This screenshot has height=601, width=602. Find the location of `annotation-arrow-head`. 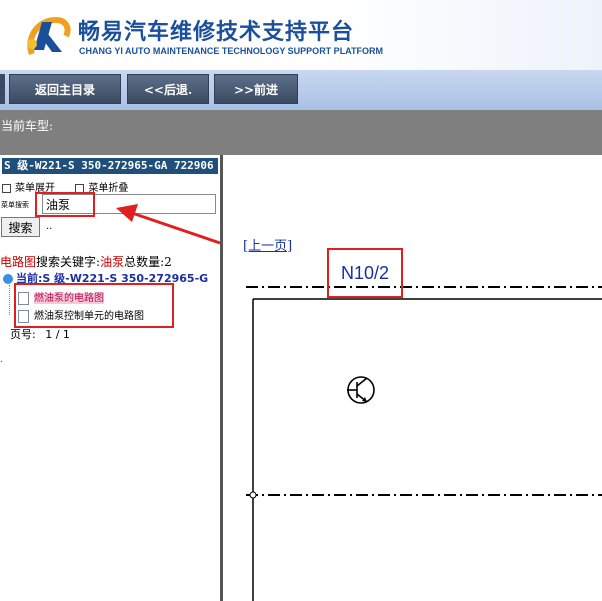

annotation-arrow-head is located at coordinates (127, 213).